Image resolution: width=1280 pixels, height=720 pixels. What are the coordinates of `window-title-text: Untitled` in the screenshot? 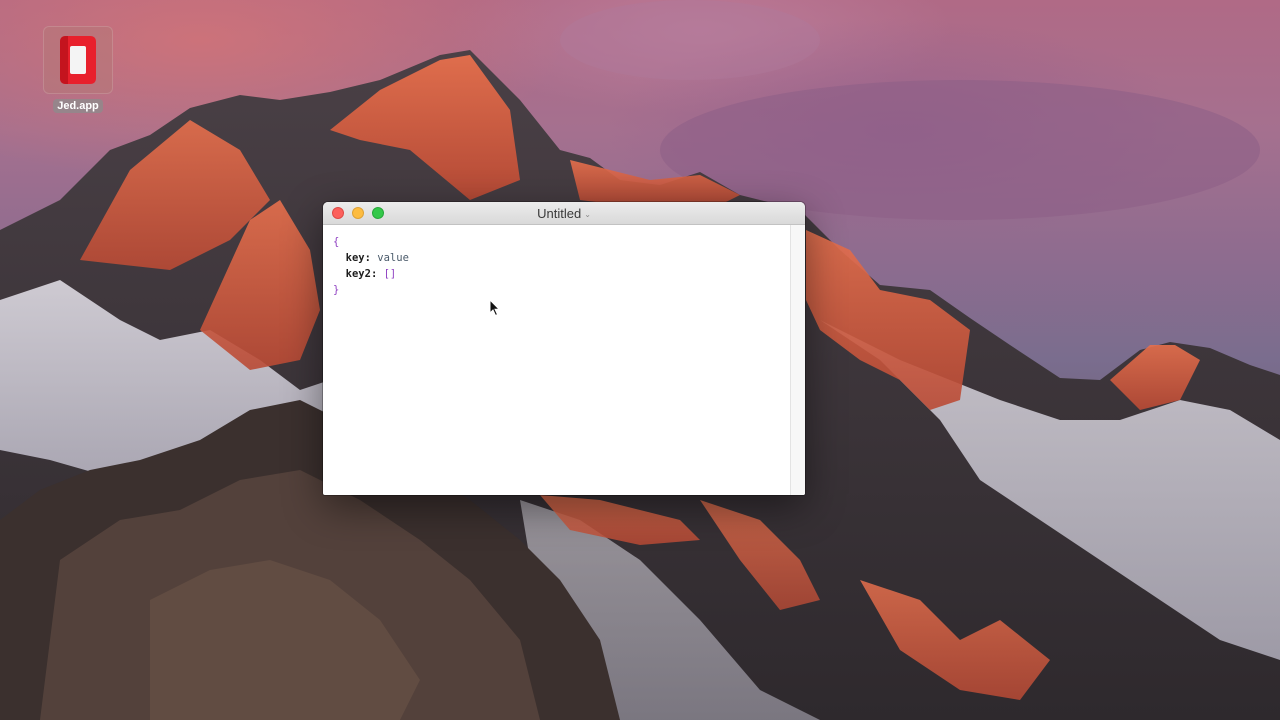 It's located at (559, 213).